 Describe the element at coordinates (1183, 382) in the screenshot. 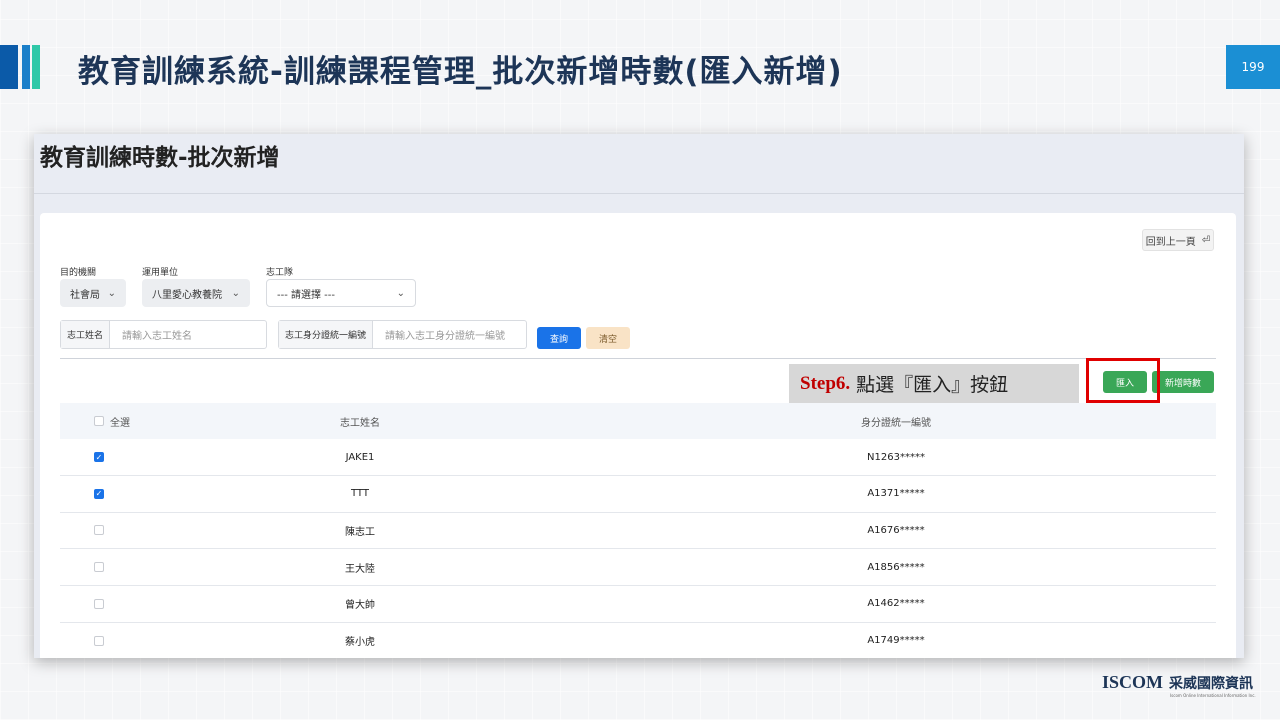

I see `add-hours-button: 新增時數` at that location.